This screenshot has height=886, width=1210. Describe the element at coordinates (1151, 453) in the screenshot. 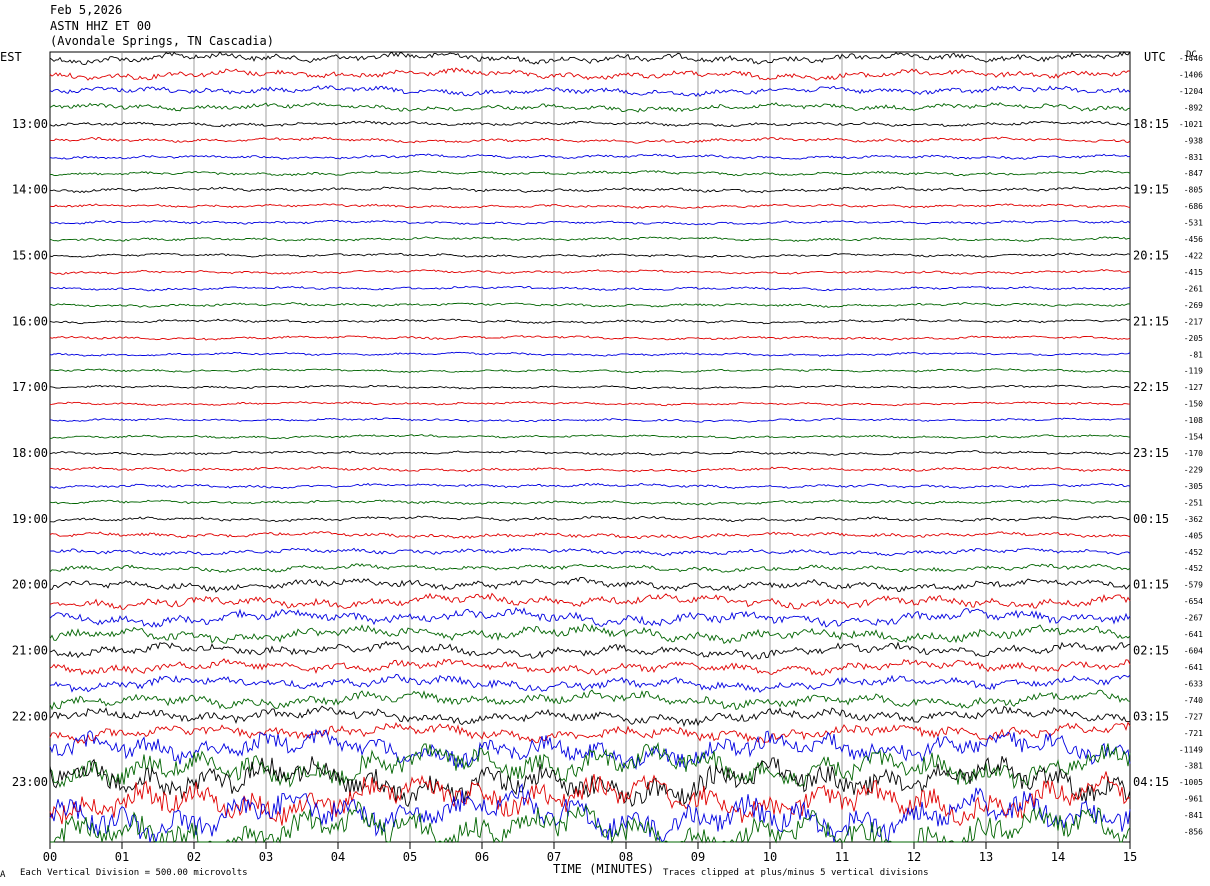

I see `hour-label-right: 23:15` at that location.